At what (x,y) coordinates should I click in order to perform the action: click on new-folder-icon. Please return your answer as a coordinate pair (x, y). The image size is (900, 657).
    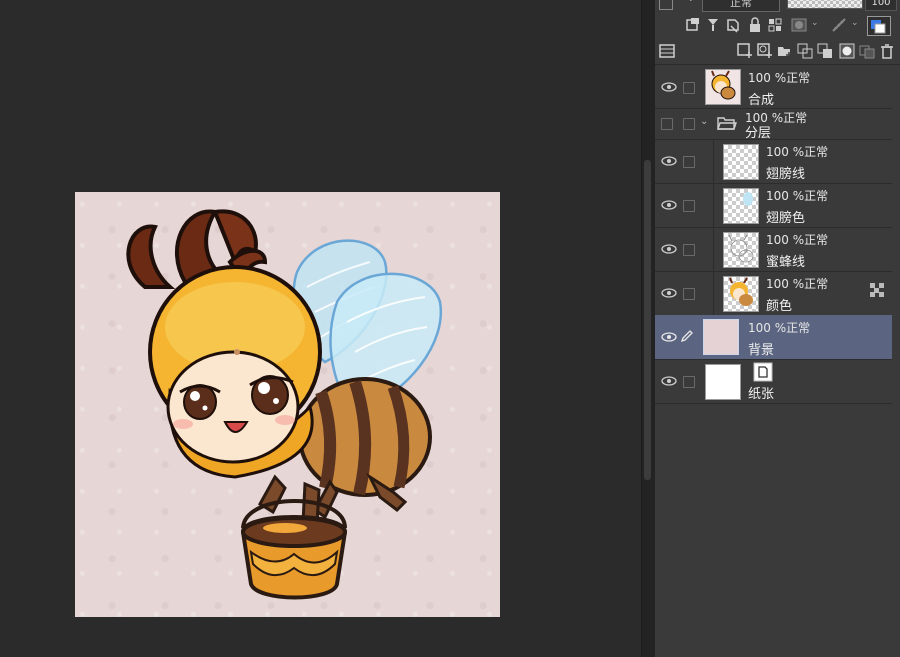
    Looking at the image, I should click on (785, 51).